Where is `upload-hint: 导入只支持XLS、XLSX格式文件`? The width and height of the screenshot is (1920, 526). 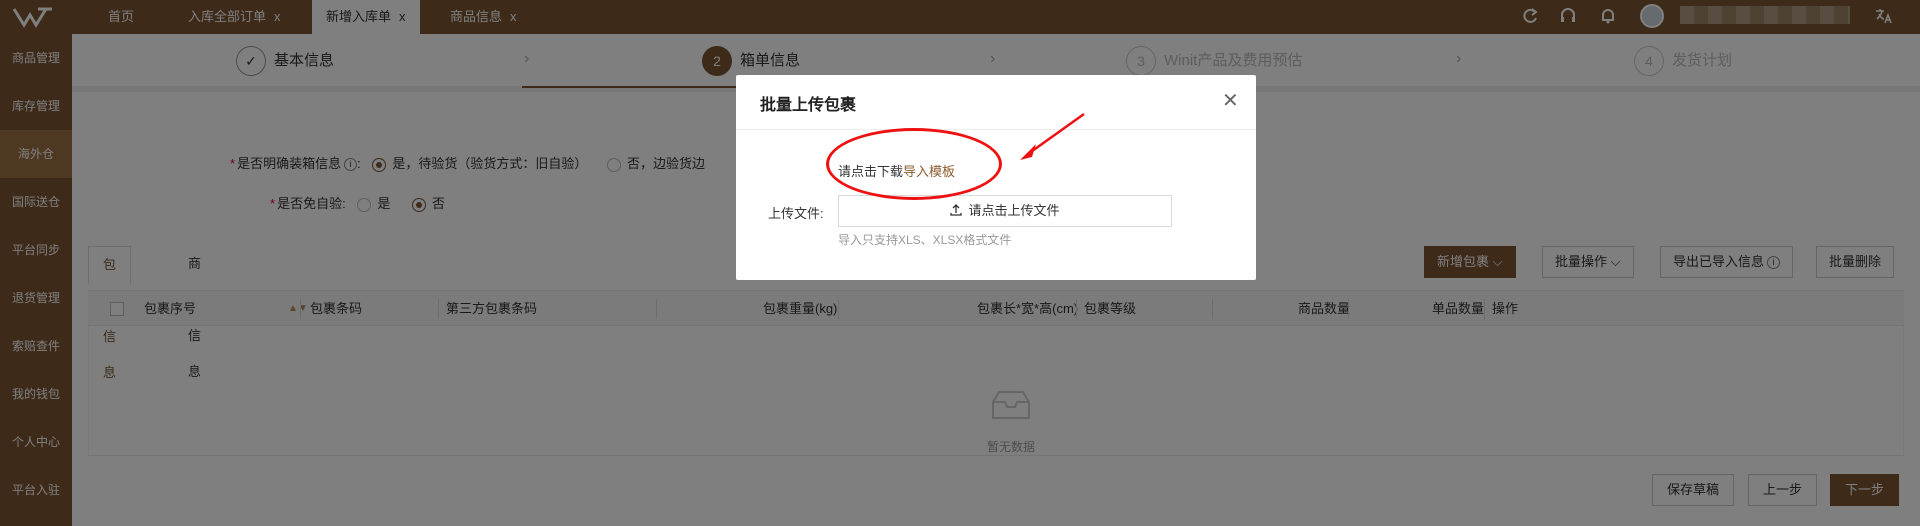 upload-hint: 导入只支持XLS、XLSX格式文件 is located at coordinates (925, 240).